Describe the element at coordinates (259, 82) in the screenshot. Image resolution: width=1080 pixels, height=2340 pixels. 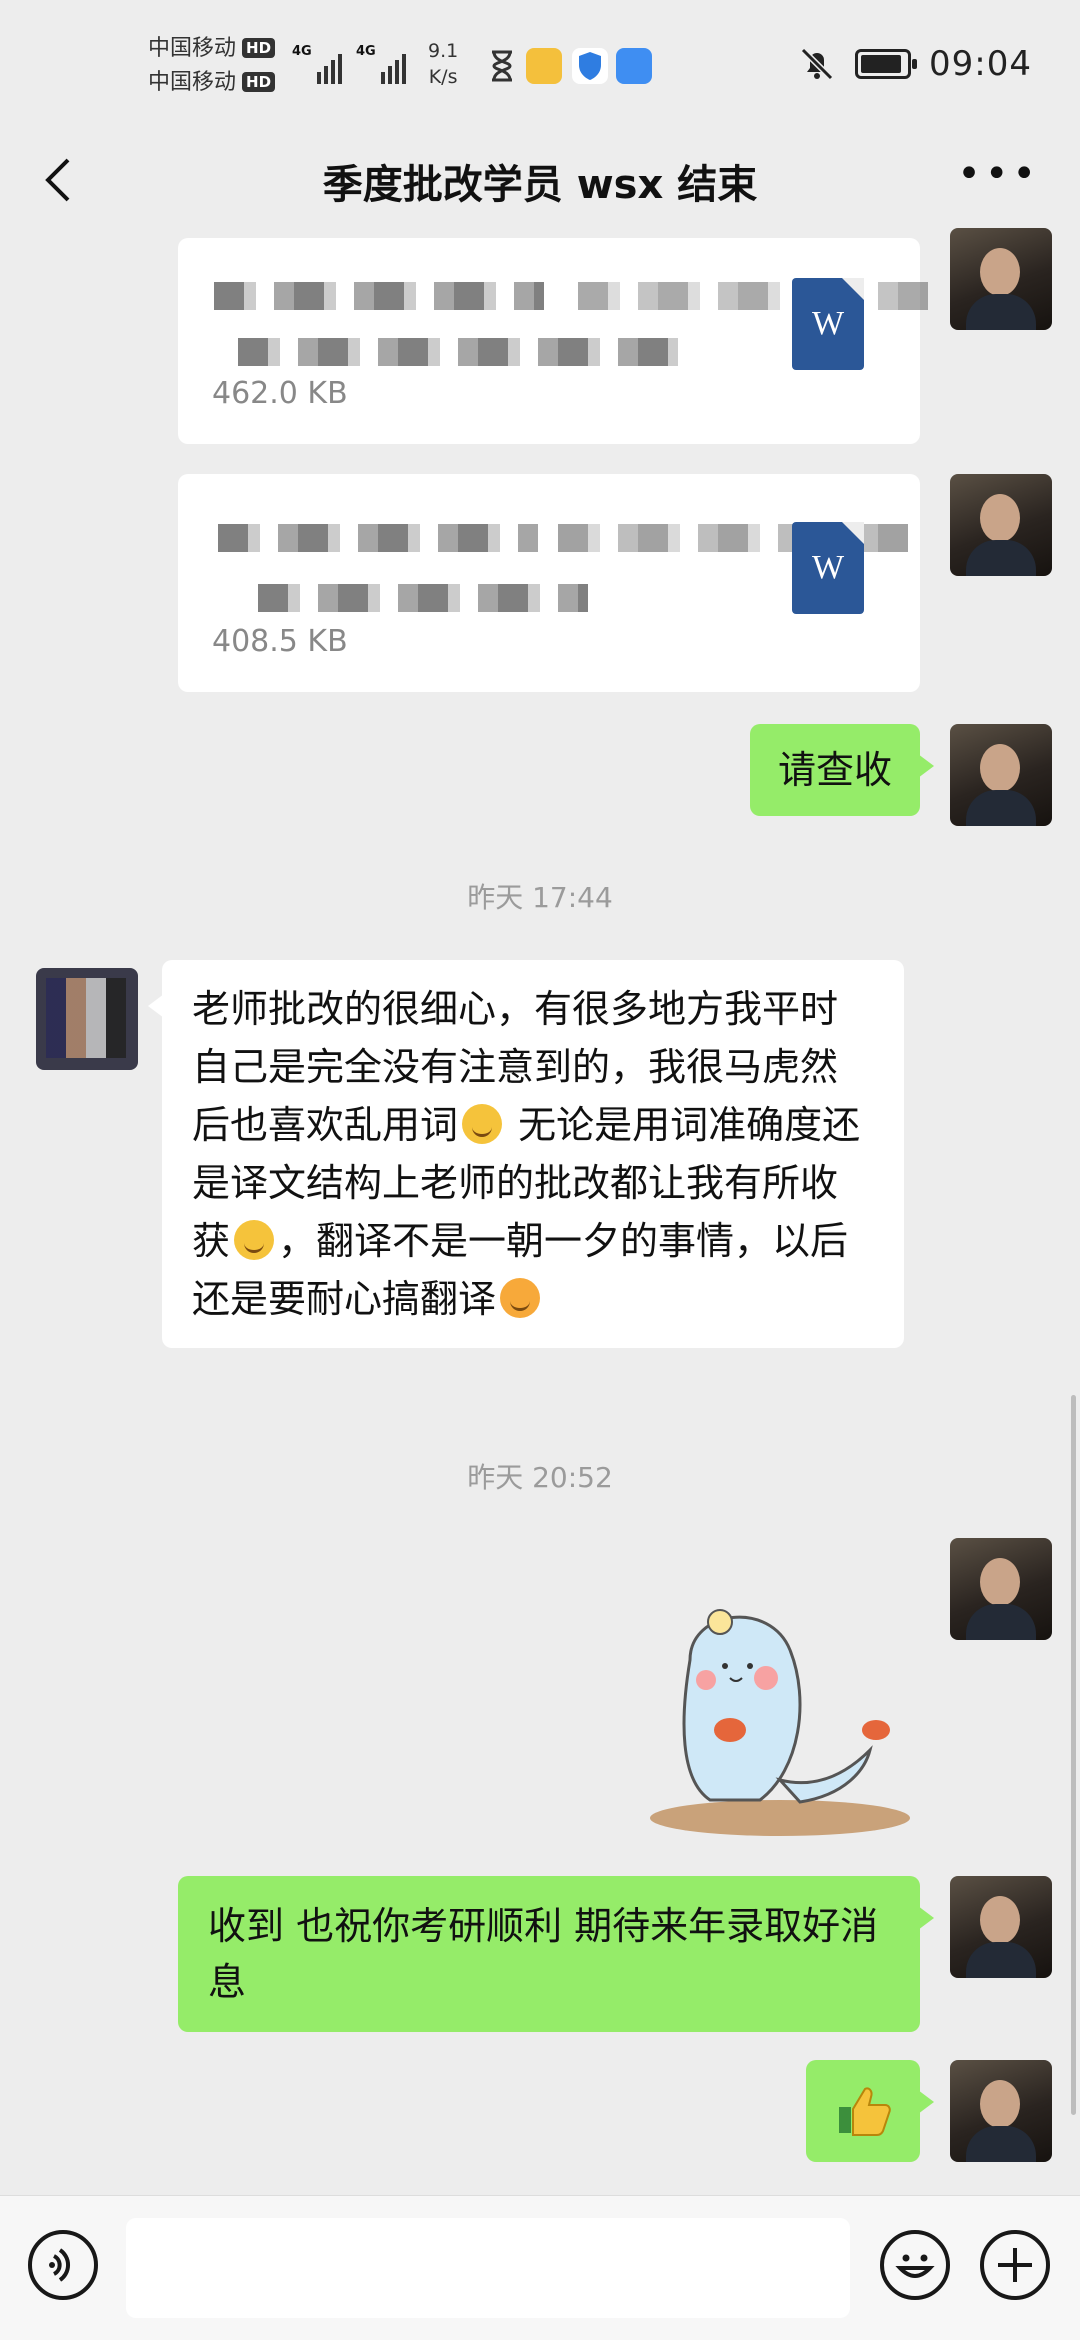
I see `hd-badge-2: HD` at that location.